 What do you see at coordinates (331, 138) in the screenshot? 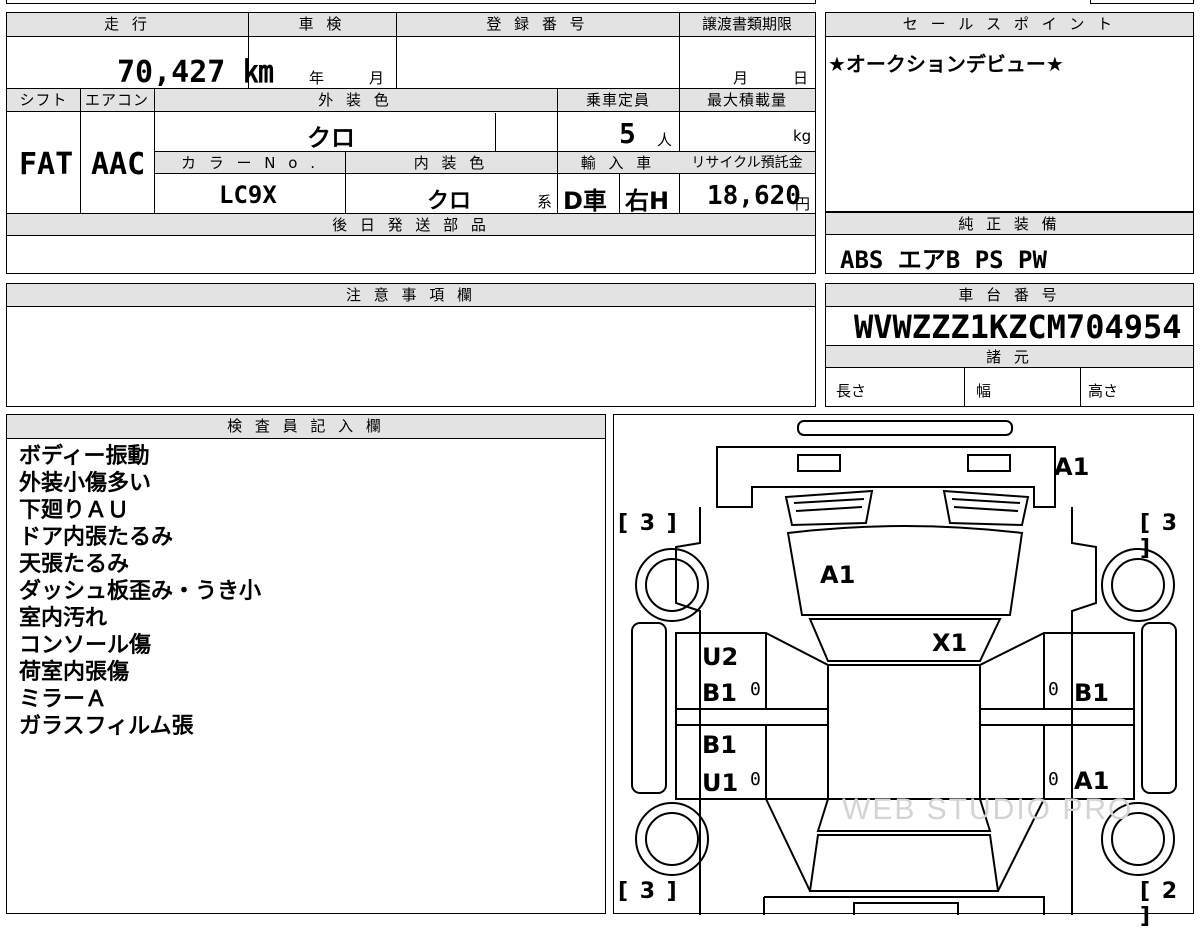
I see `exterior-value: クロ` at bounding box center [331, 138].